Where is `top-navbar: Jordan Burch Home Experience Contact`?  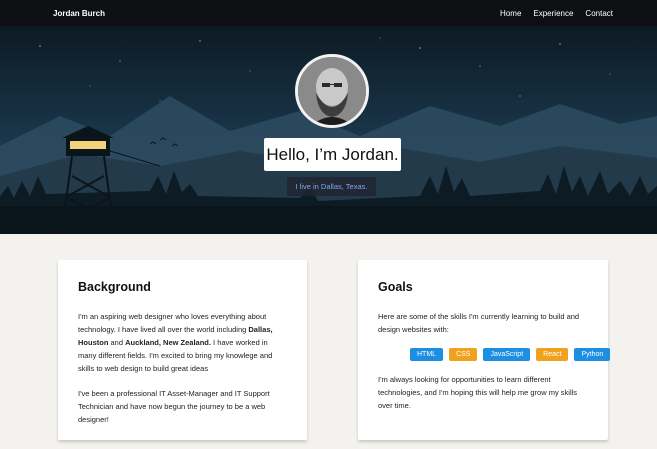
top-navbar: Jordan Burch Home Experience Contact is located at coordinates (328, 13).